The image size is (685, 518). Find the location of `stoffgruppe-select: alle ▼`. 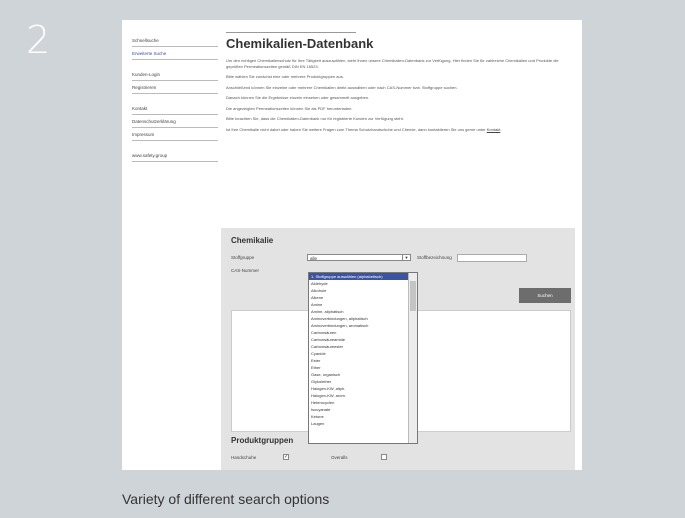

stoffgruppe-select: alle ▼ is located at coordinates (359, 257).